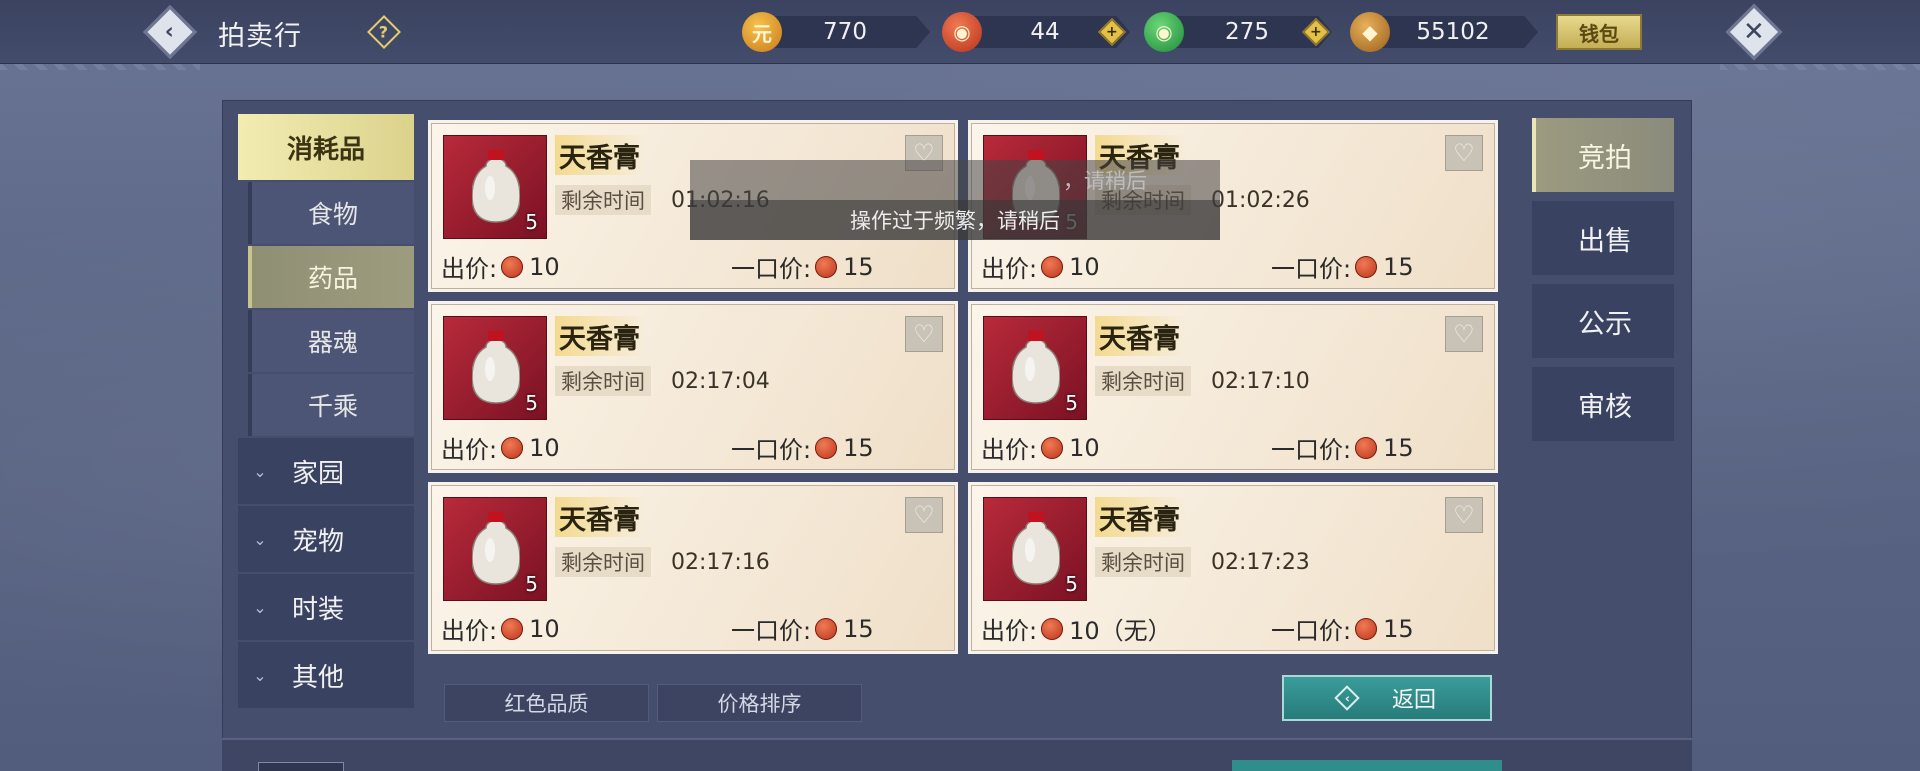  I want to click on tab-sell: 出售, so click(1603, 238).